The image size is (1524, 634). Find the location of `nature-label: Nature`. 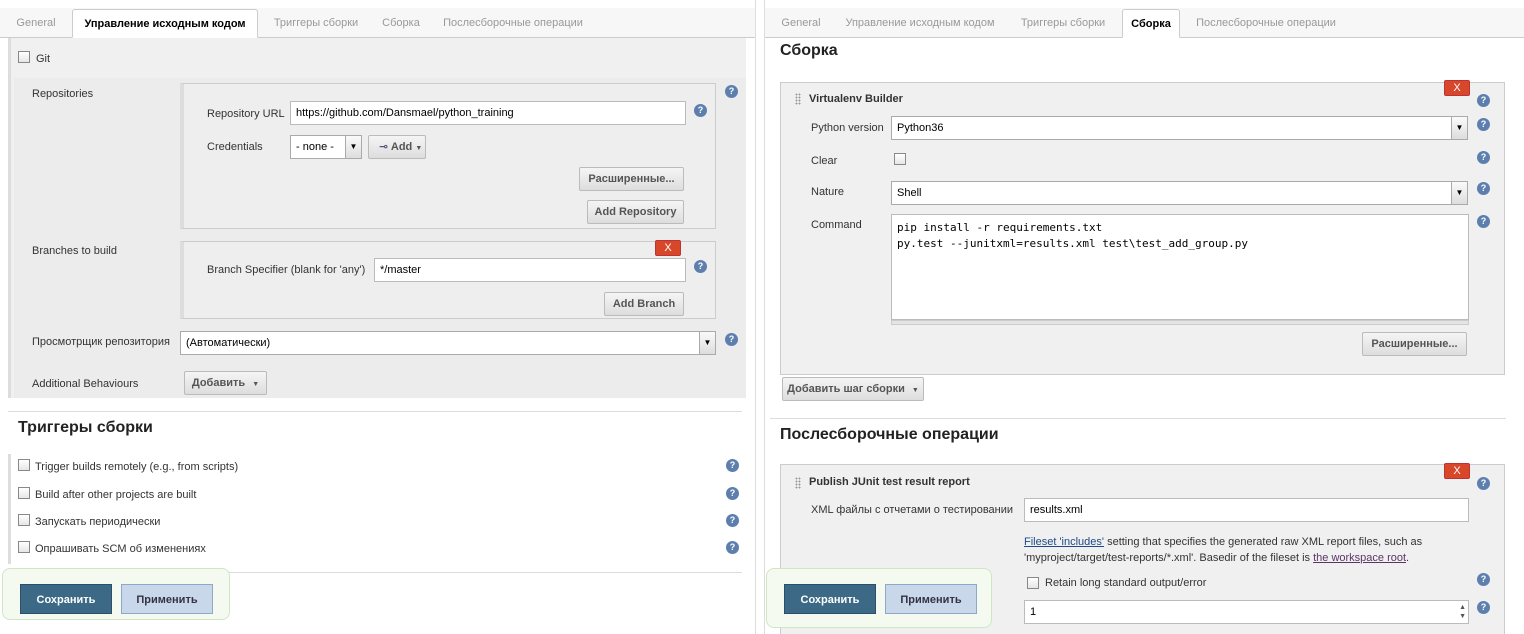

nature-label: Nature is located at coordinates (828, 192).